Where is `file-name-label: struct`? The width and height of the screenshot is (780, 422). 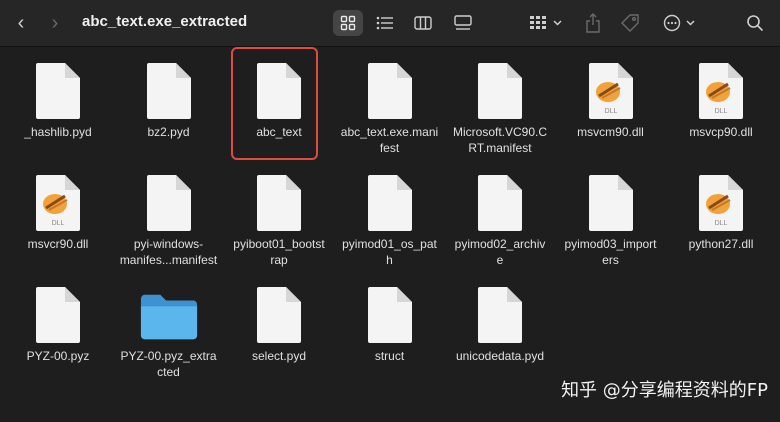
file-name-label: struct is located at coordinates (389, 356).